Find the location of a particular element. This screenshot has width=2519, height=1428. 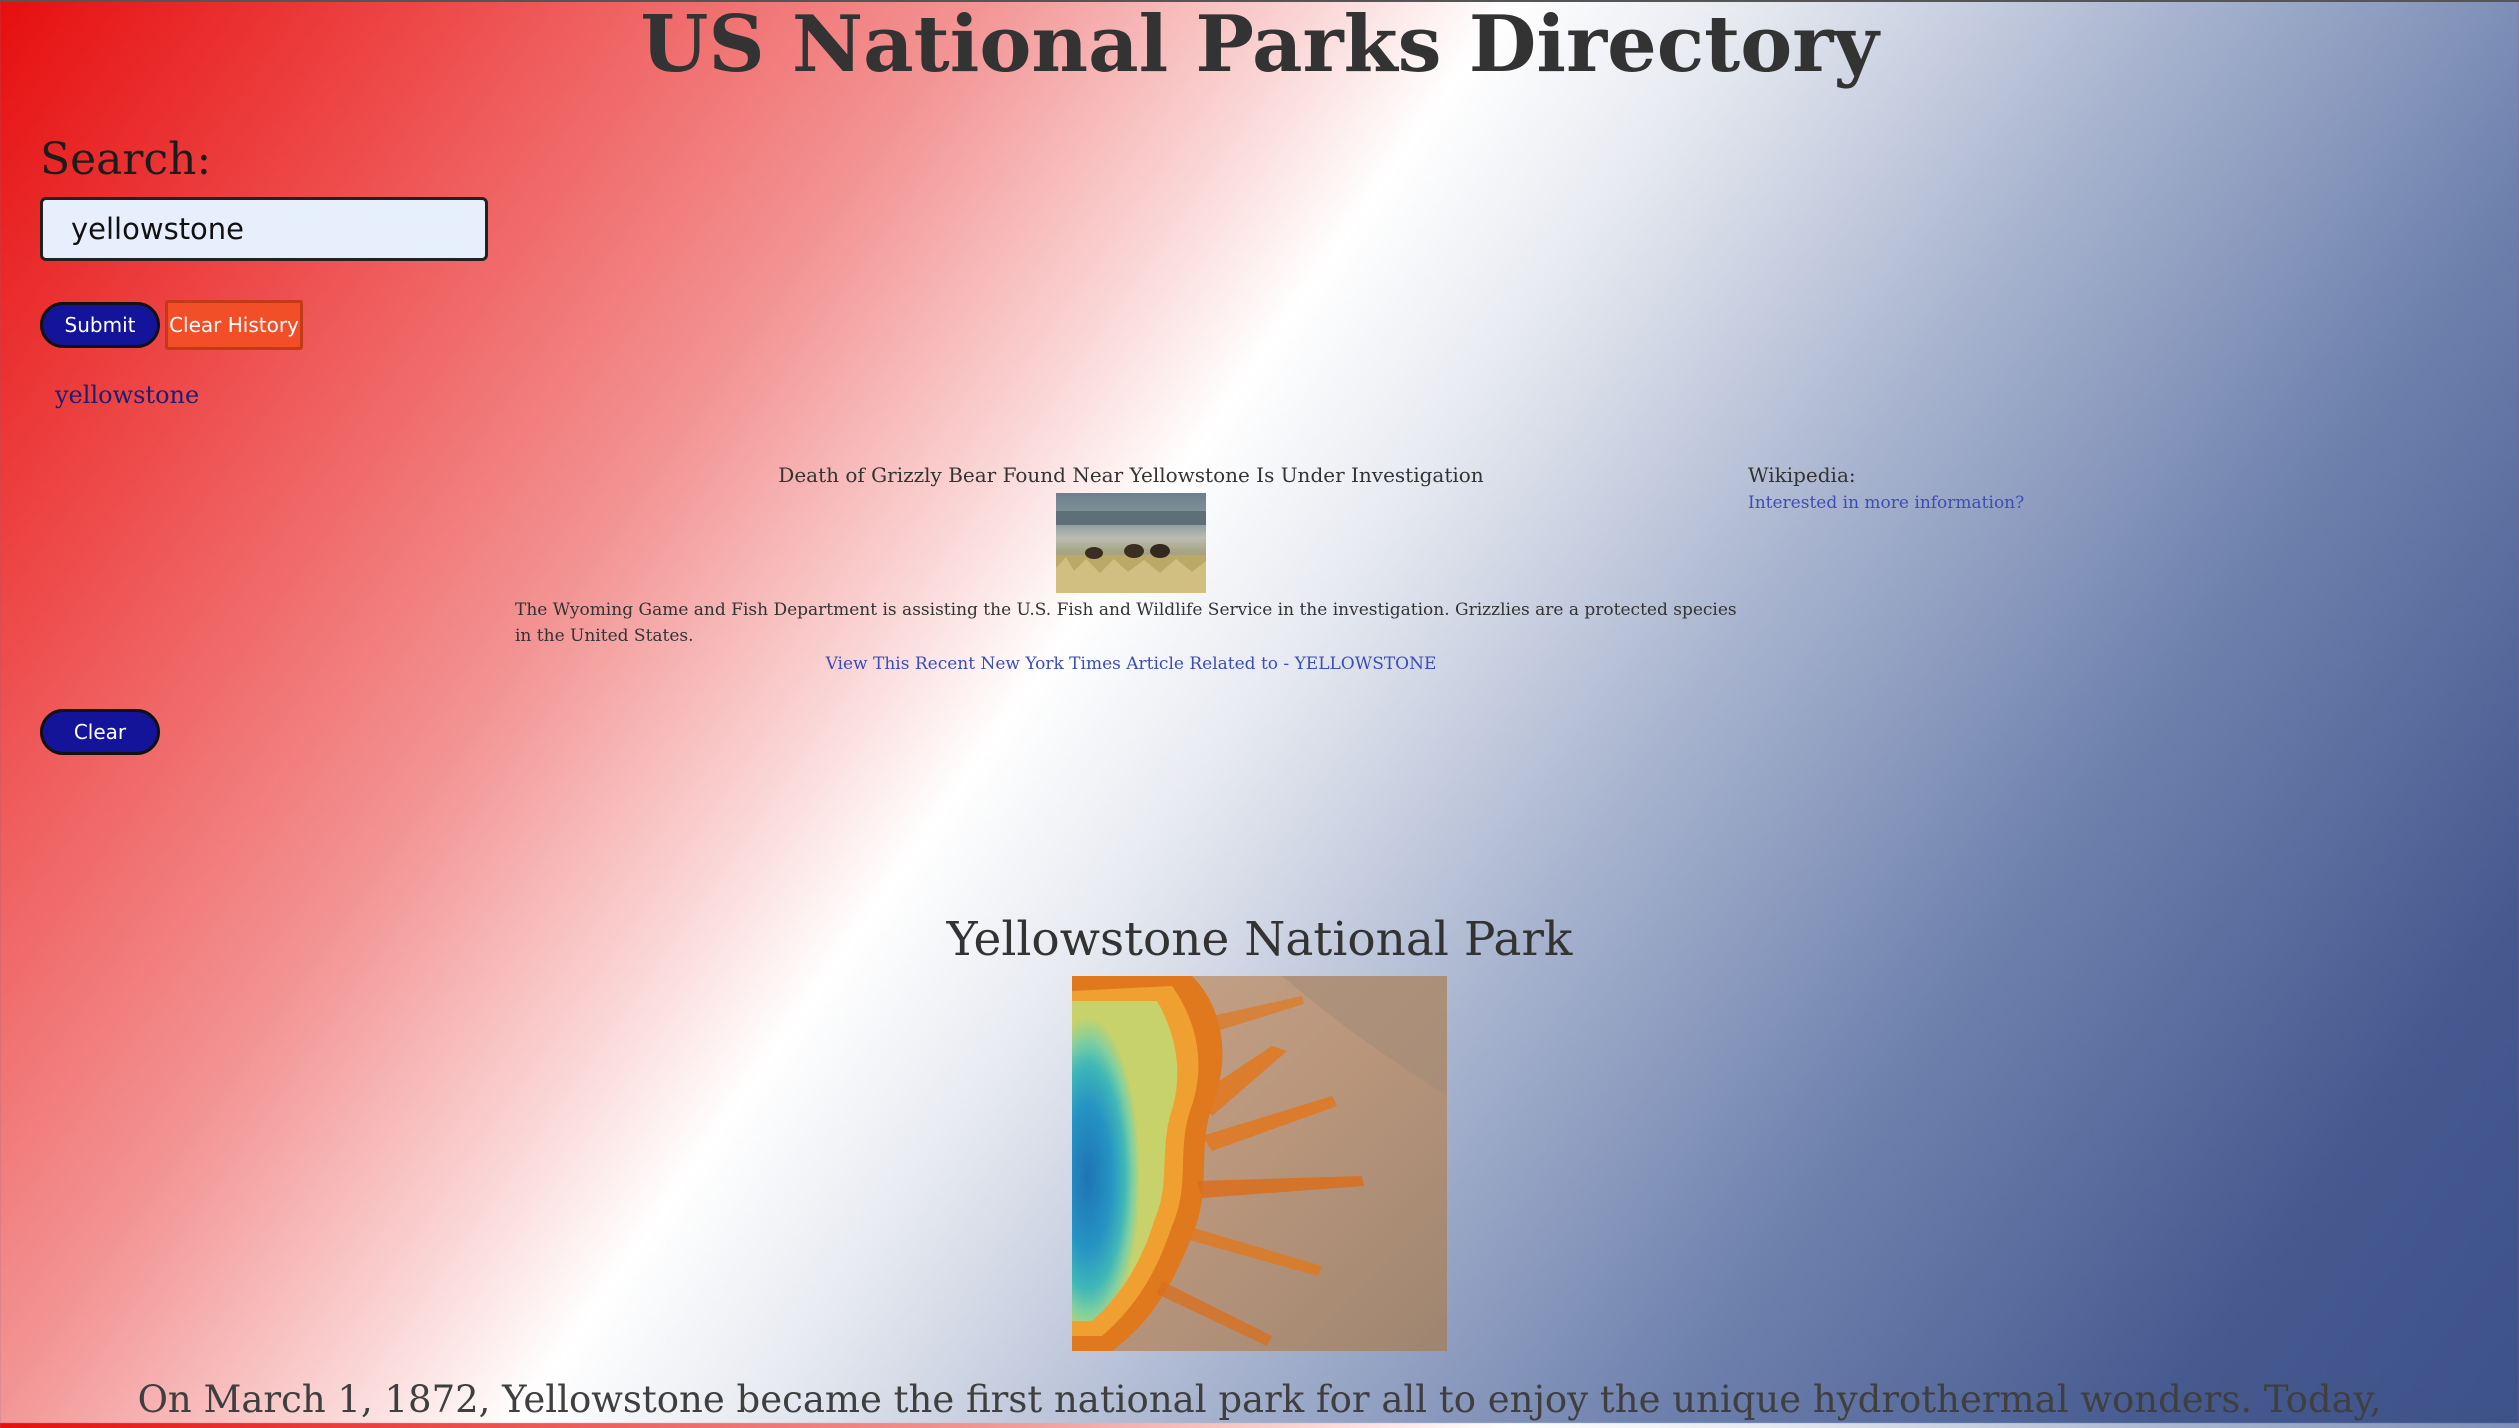

search-input is located at coordinates (264, 229).